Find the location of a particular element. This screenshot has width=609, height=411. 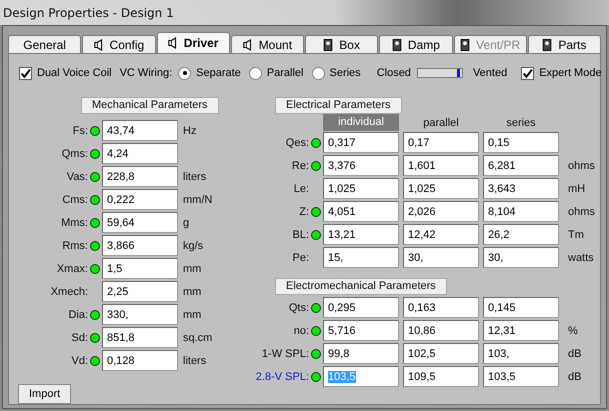

tab: Config is located at coordinates (119, 44).